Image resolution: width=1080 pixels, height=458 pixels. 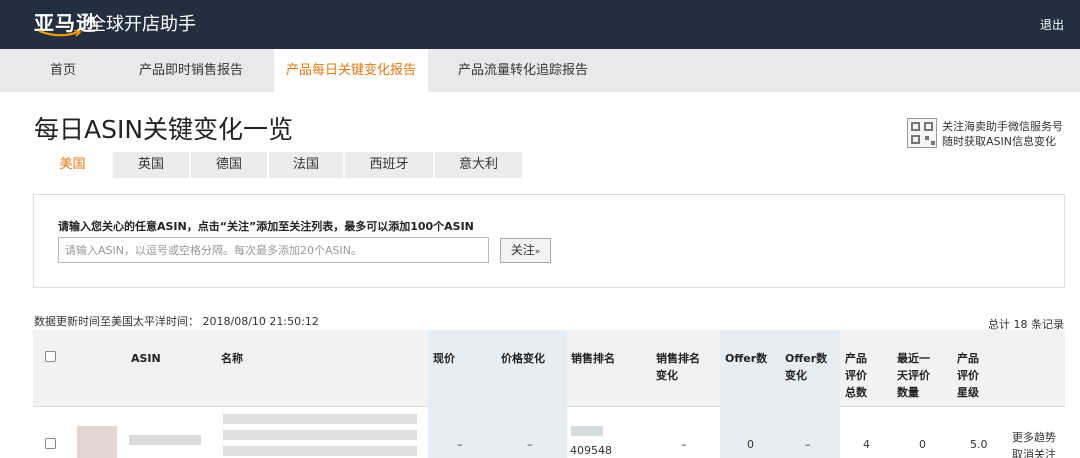 I want to click on logout-link: 退出, so click(x=1052, y=24).